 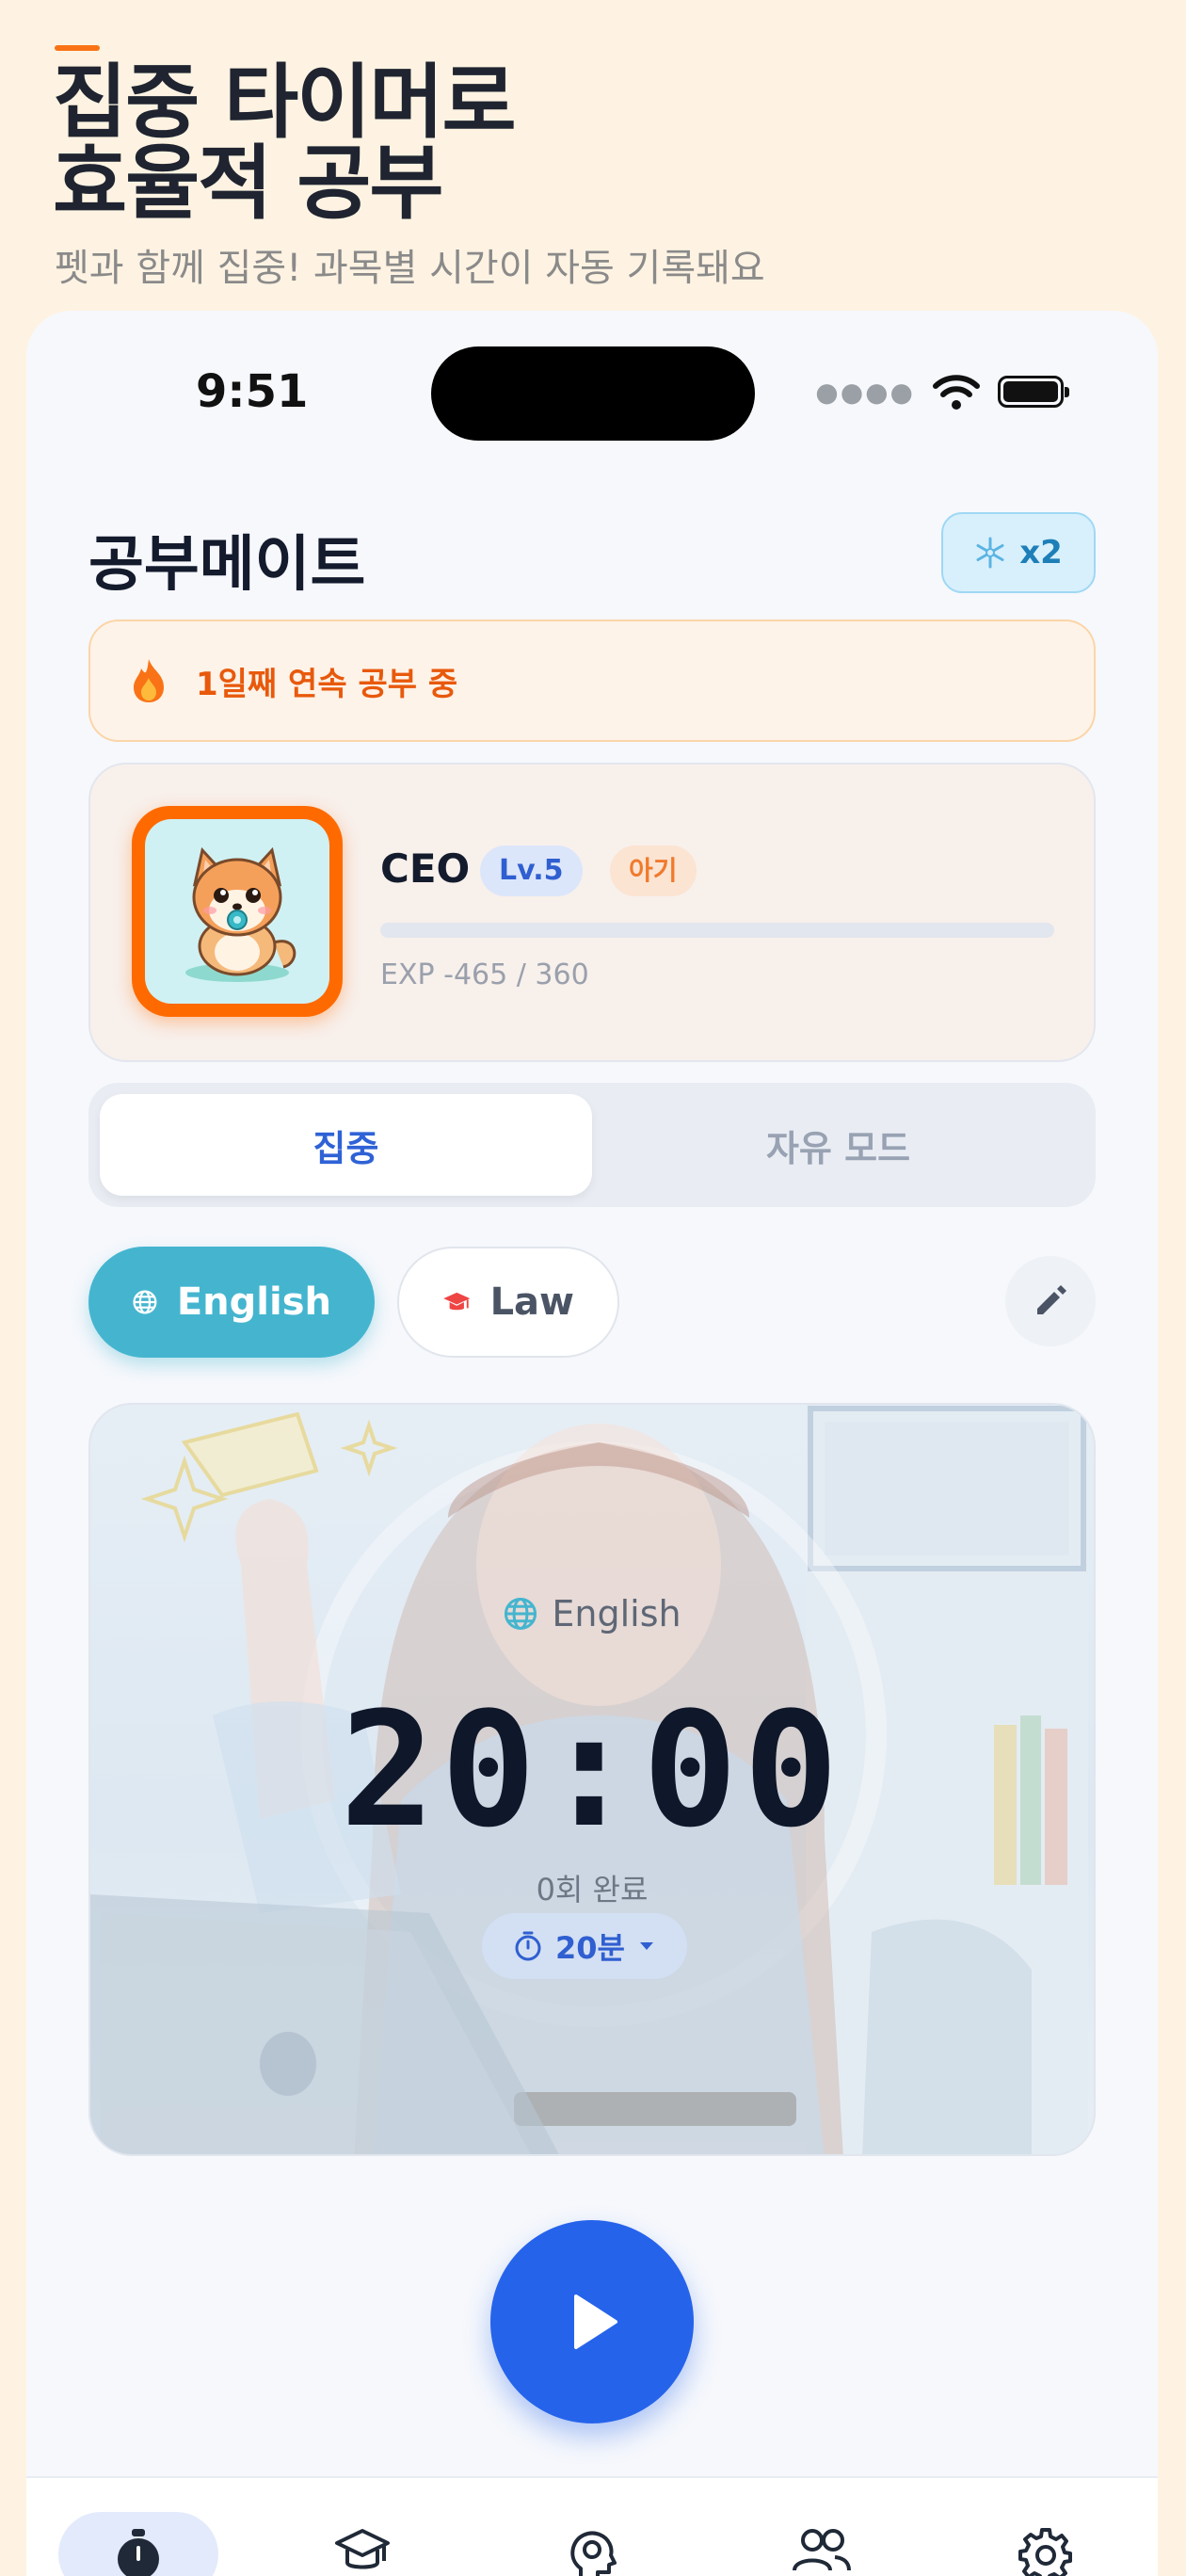 I want to click on timer-subject-text: English, so click(x=616, y=1613).